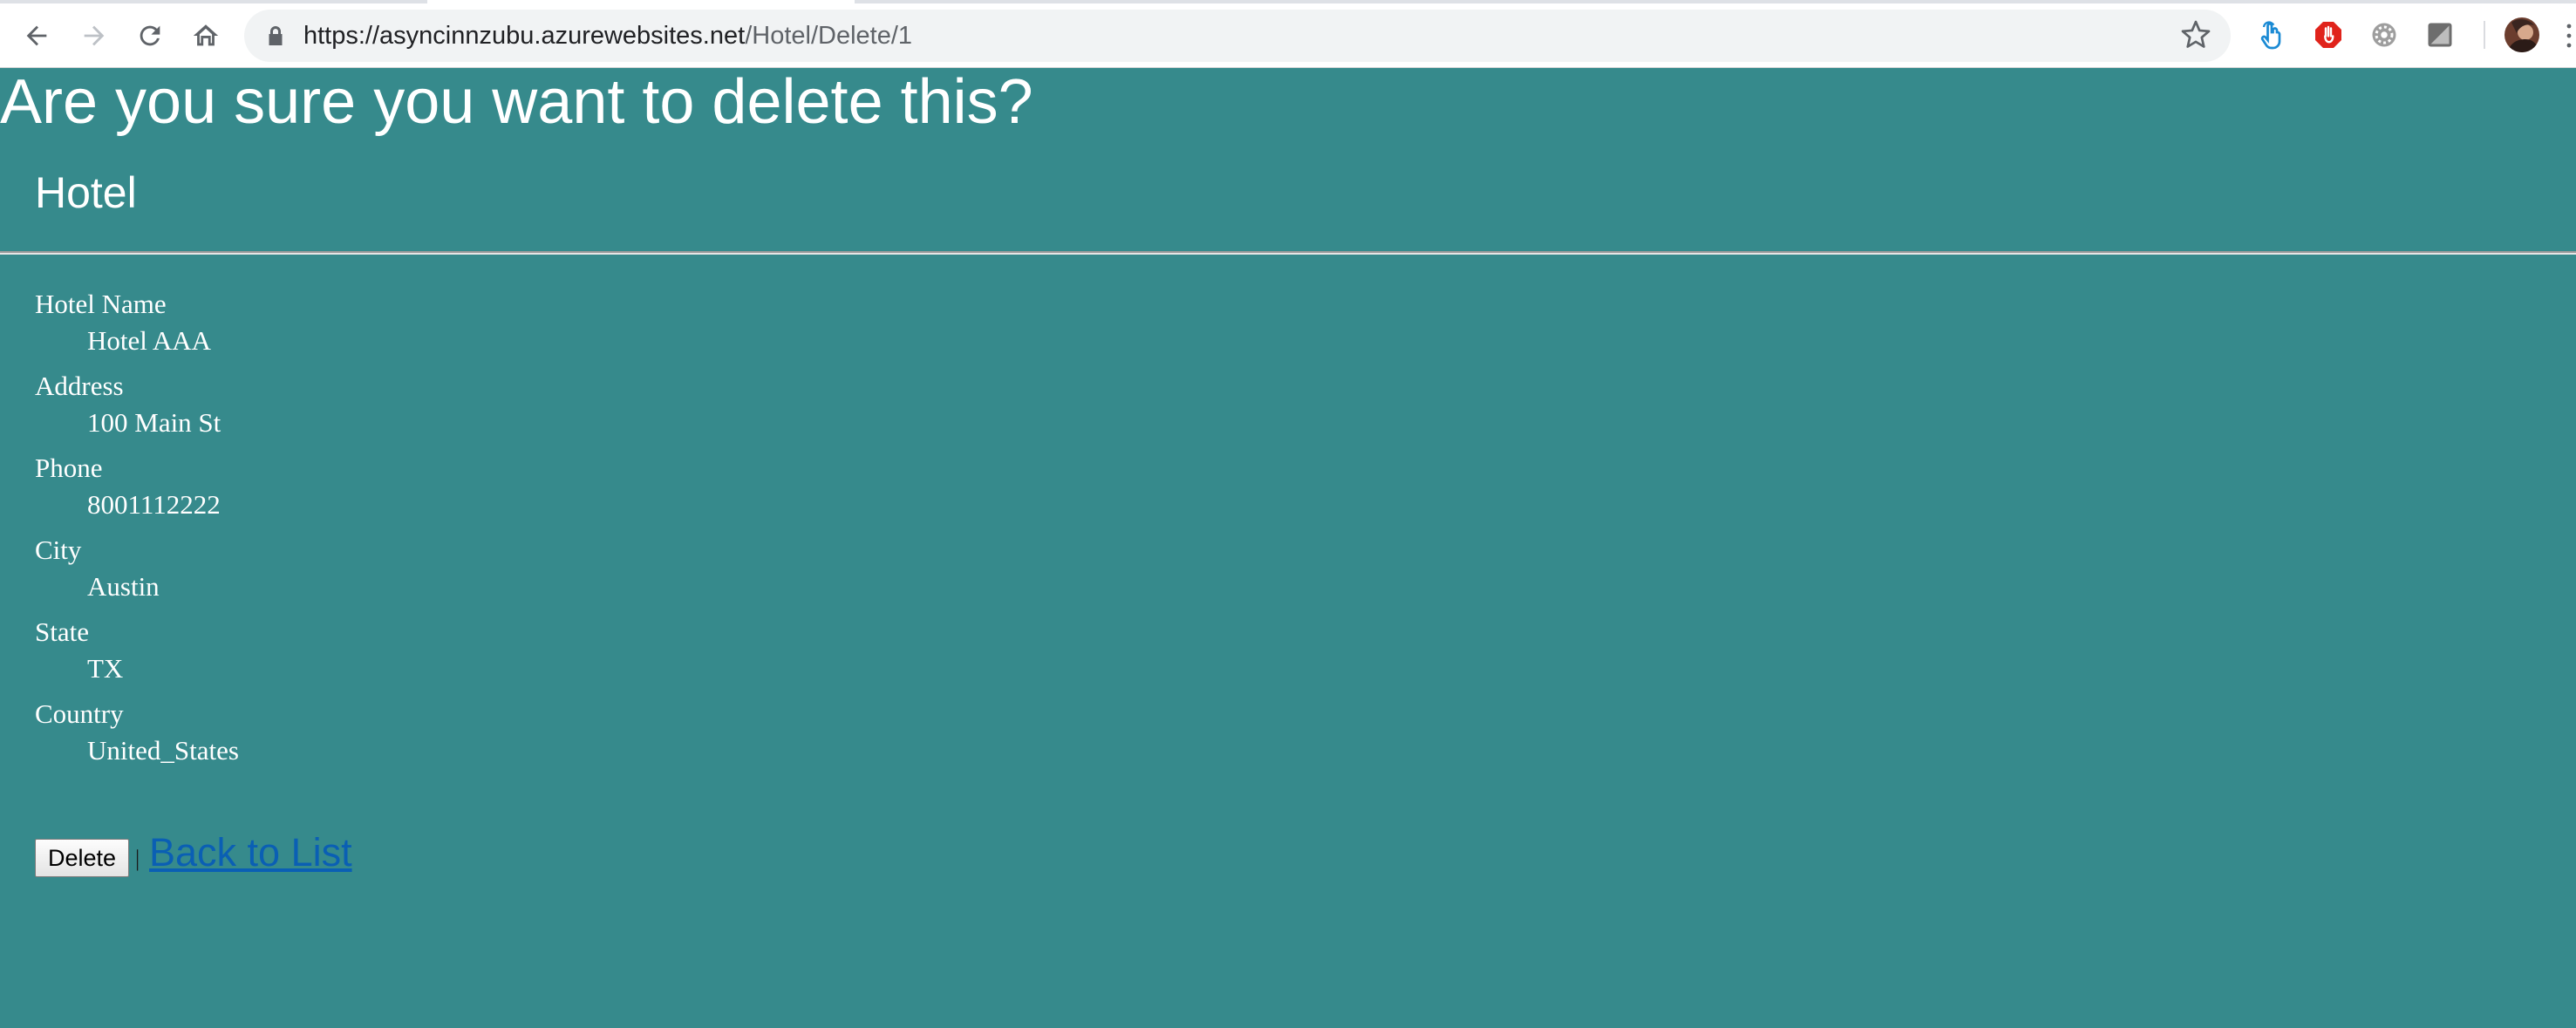 The height and width of the screenshot is (1028, 2576). I want to click on section-title: Hotel, so click(86, 192).